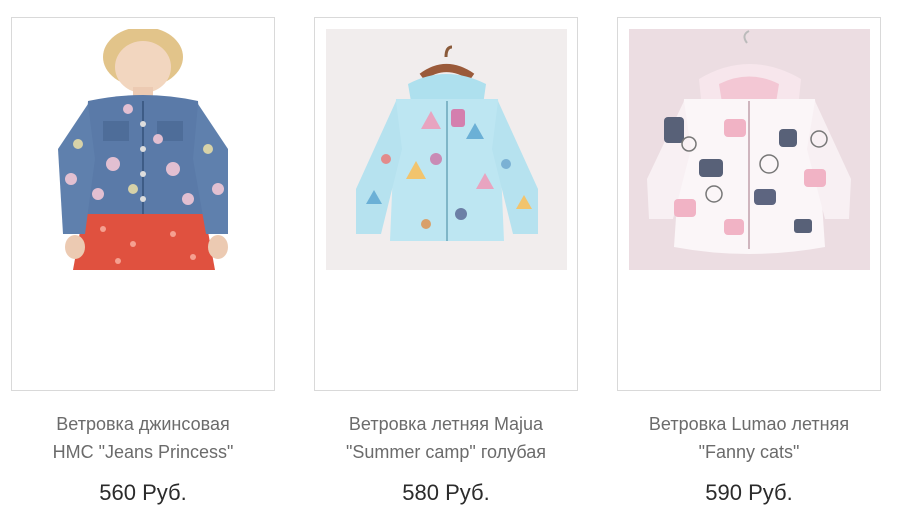 This screenshot has width=901, height=517. What do you see at coordinates (749, 492) in the screenshot?
I see `product-price: 590 Руб.` at bounding box center [749, 492].